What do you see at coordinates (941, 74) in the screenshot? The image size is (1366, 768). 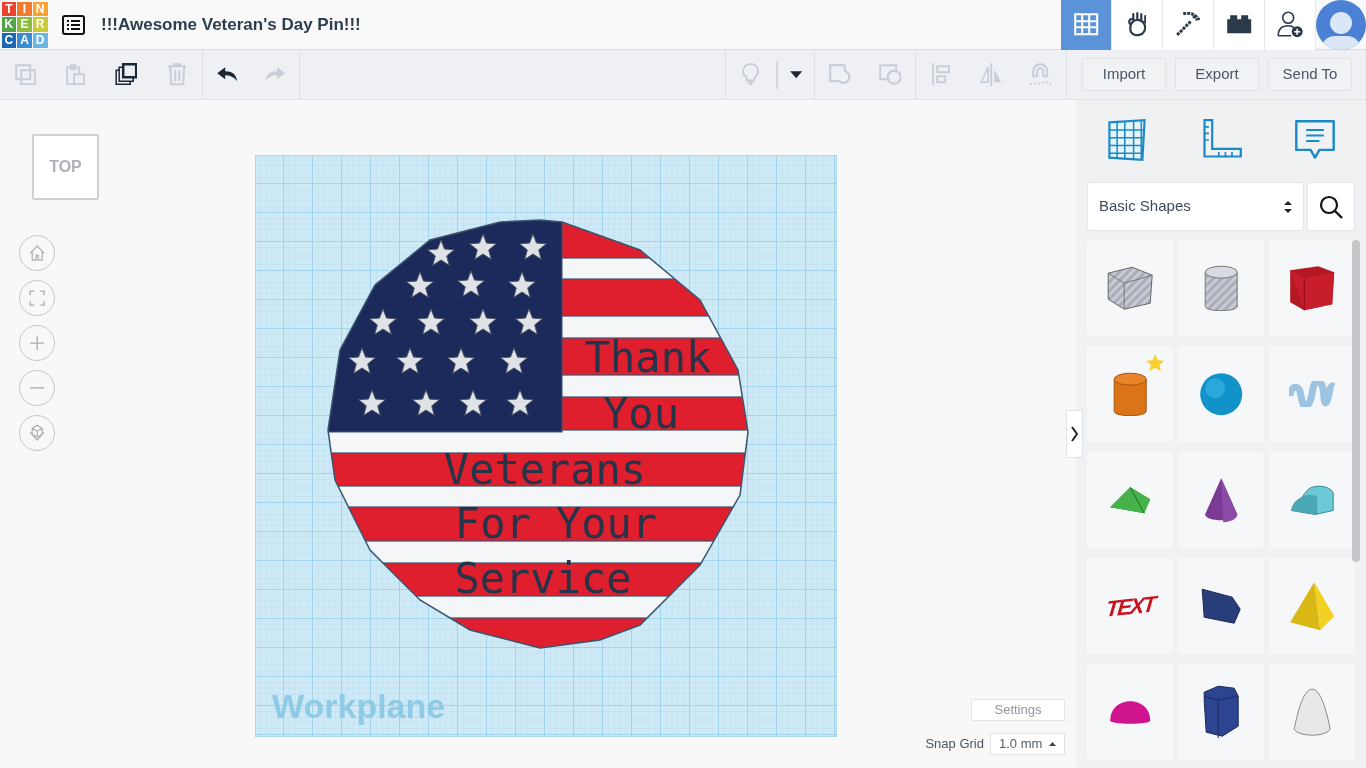 I see `align-icon` at bounding box center [941, 74].